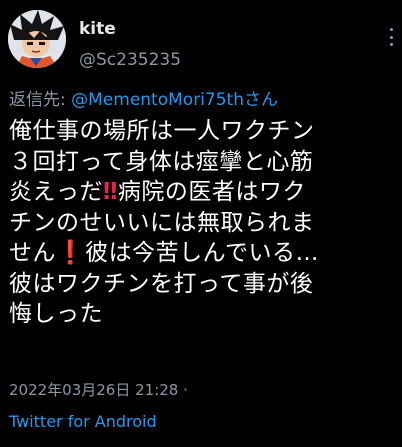 Image resolution: width=402 pixels, height=447 pixels. Describe the element at coordinates (97, 29) in the screenshot. I see `author-display-name: kite` at that location.